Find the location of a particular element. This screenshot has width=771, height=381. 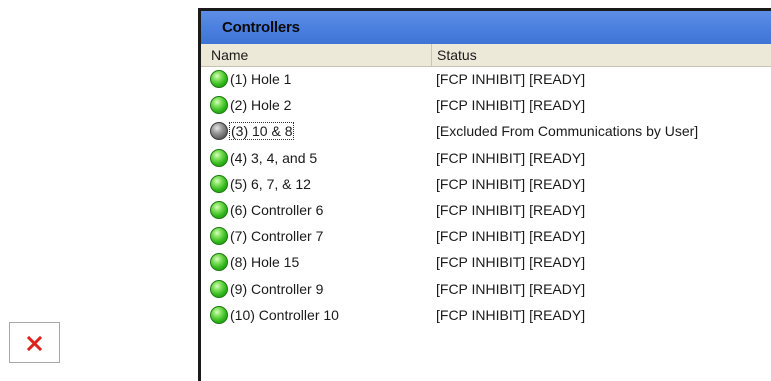

panel-title-bar: Controllers is located at coordinates (486, 27).